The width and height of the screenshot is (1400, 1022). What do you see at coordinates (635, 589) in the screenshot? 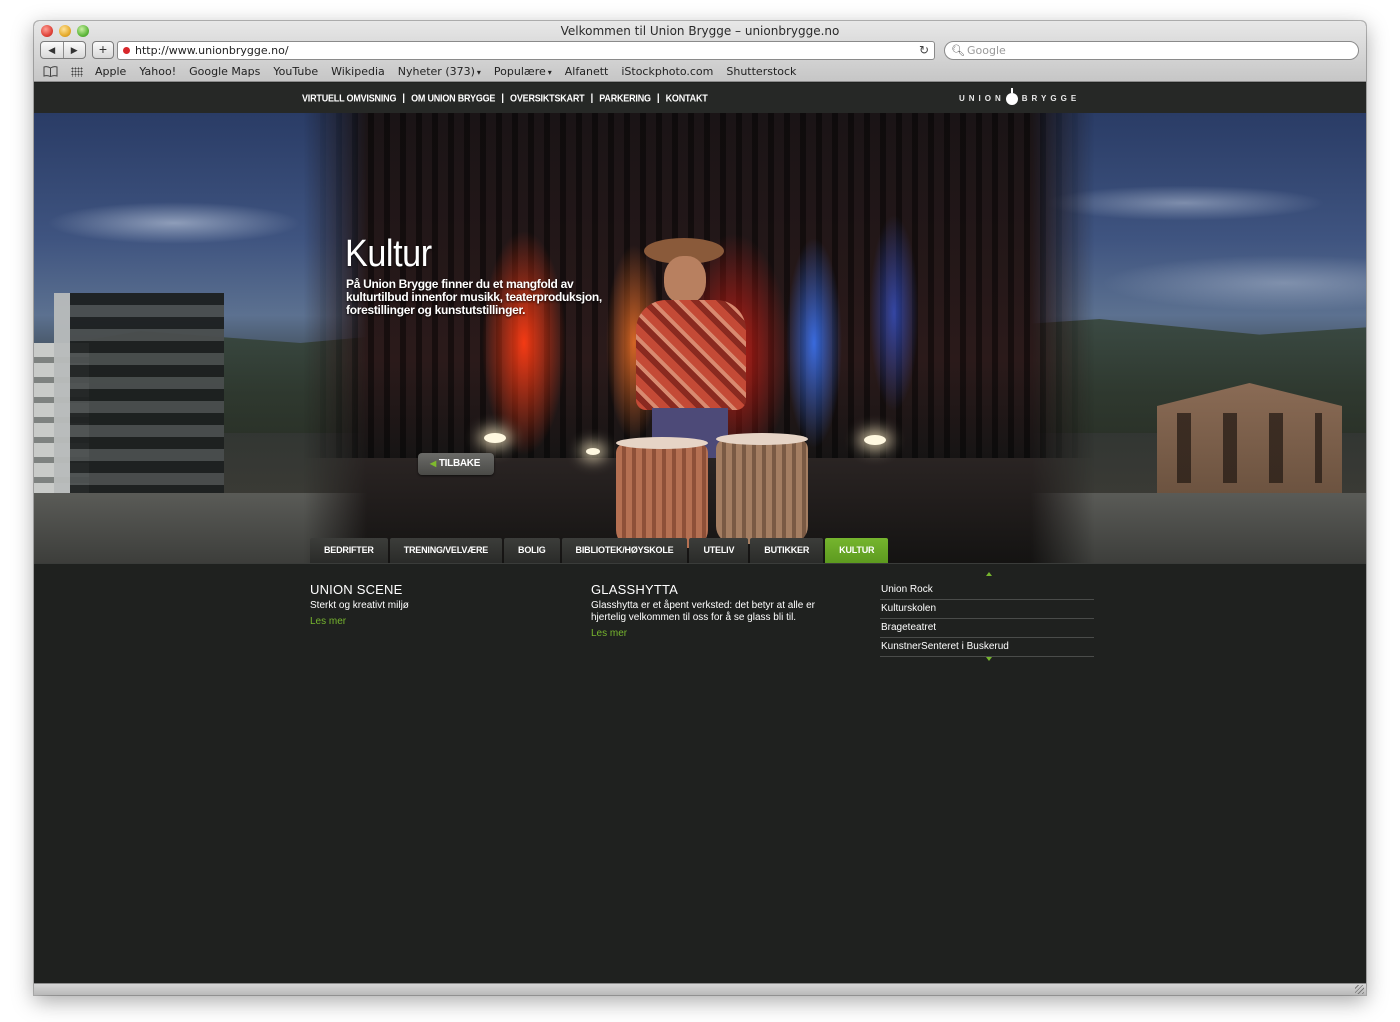
I see `feature-heading: GLASSHYTTA` at bounding box center [635, 589].